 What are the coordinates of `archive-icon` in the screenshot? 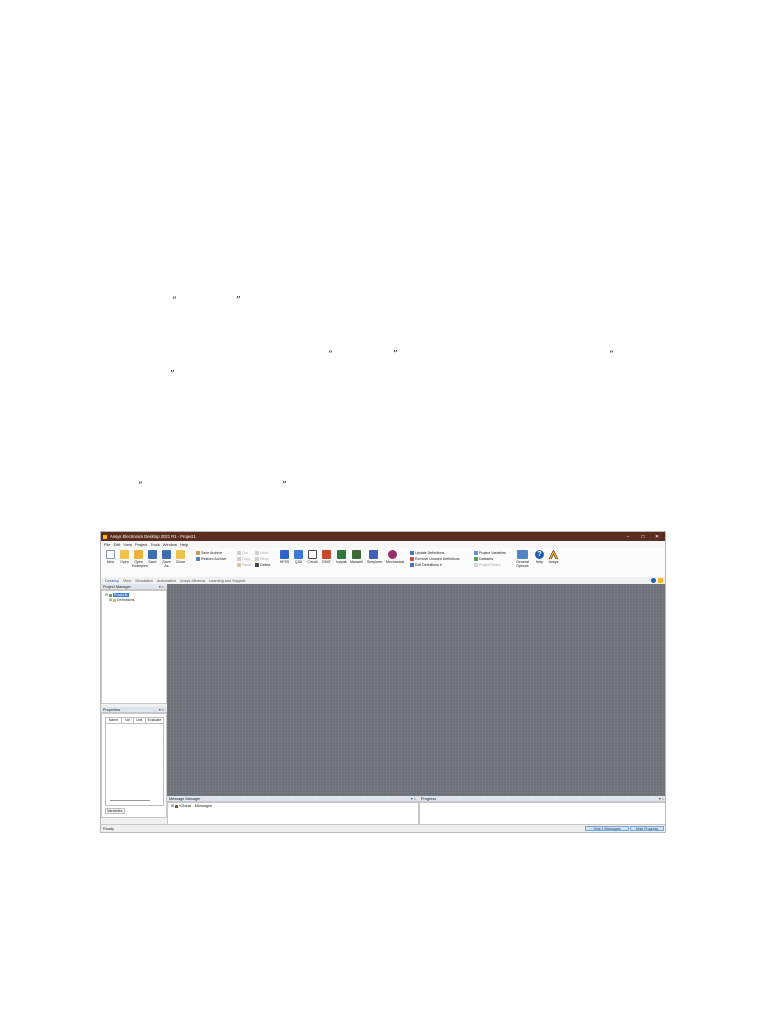 It's located at (198, 553).